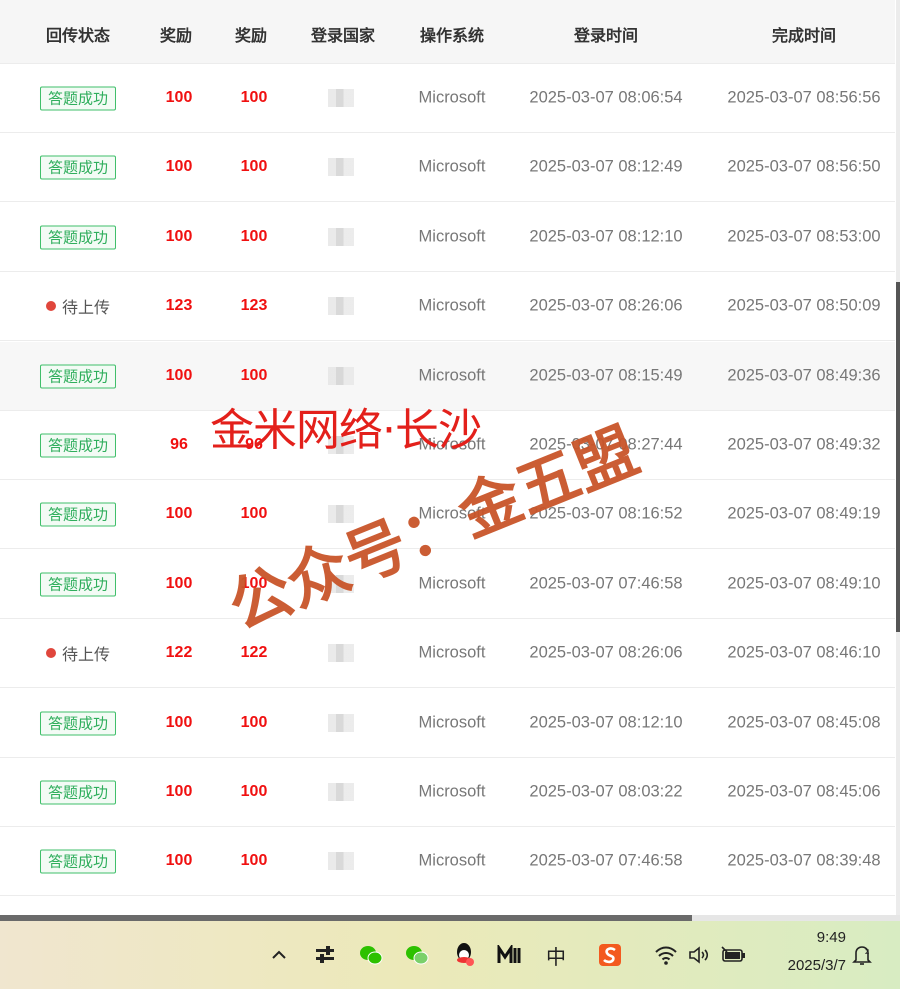  Describe the element at coordinates (606, 722) in the screenshot. I see `login-time-cell: 2025-03-07 08:12:10` at that location.